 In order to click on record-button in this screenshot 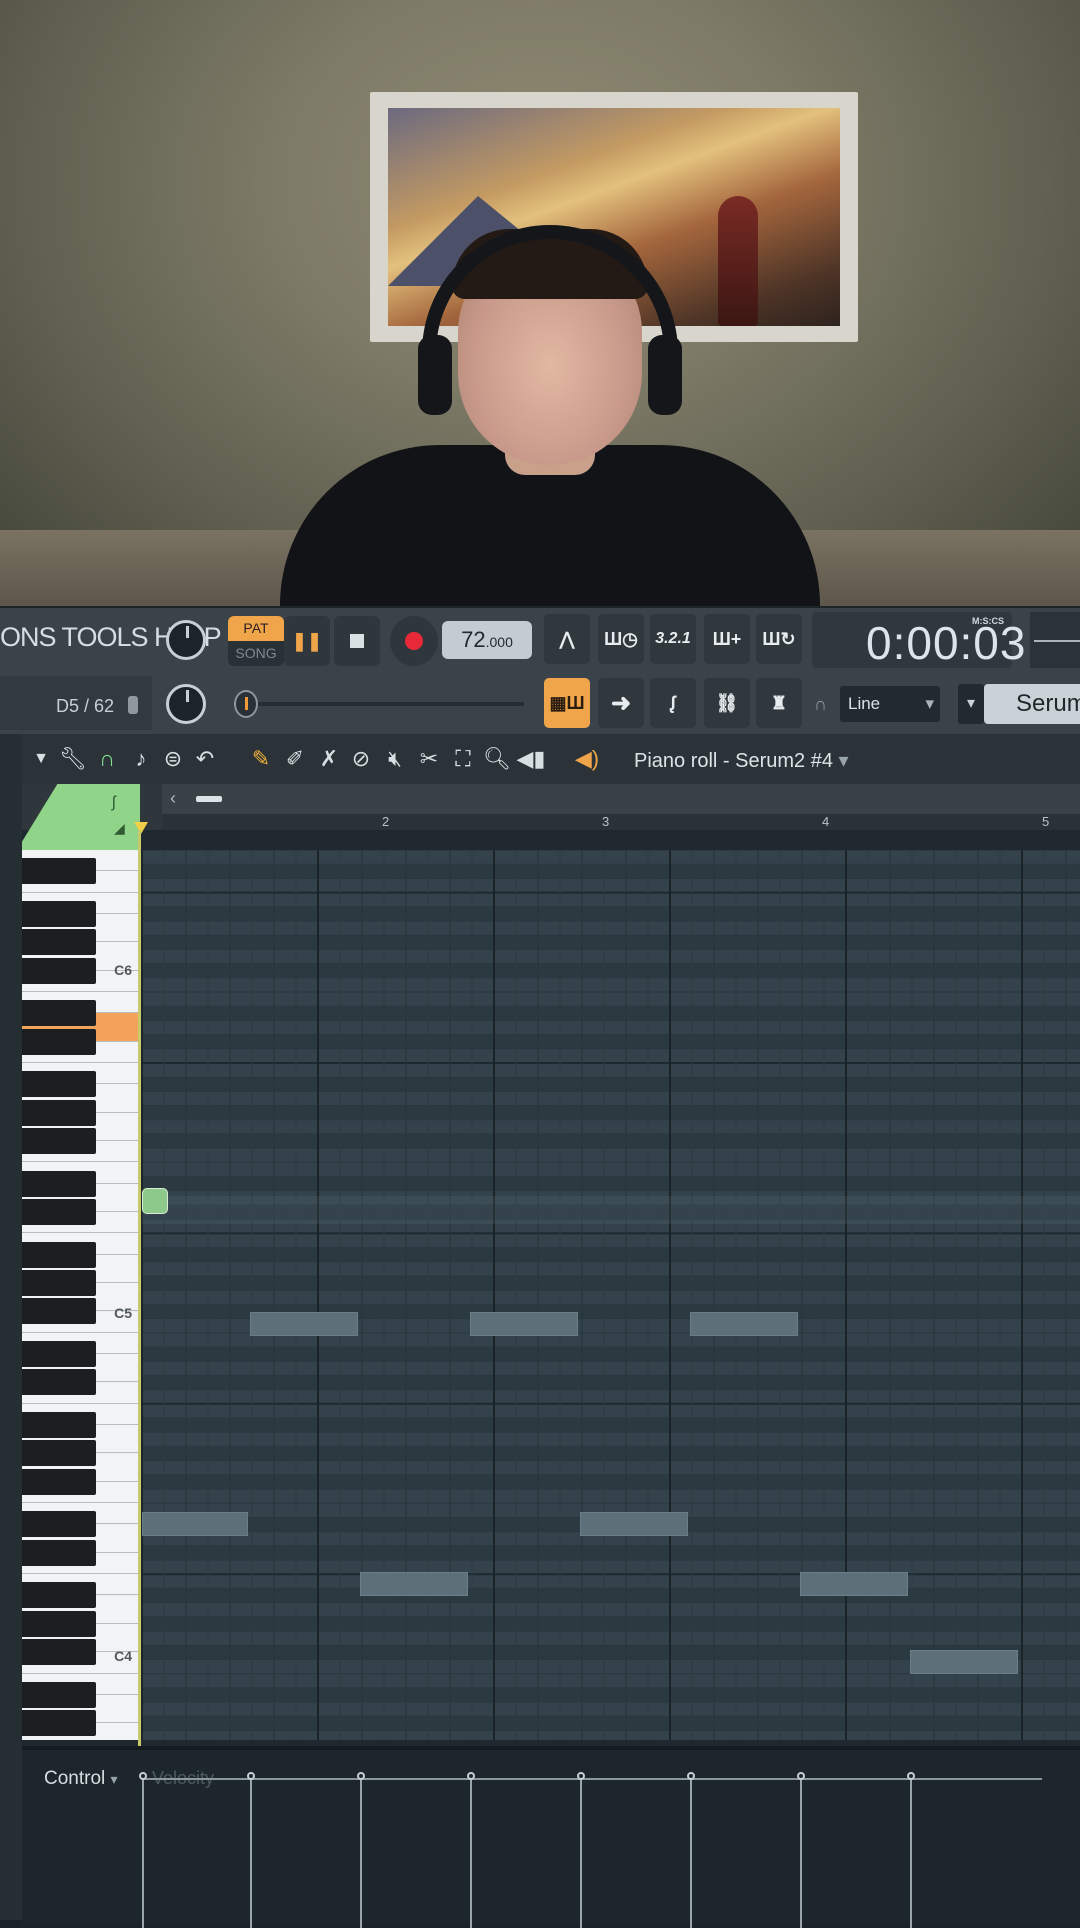, I will do `click(414, 641)`.